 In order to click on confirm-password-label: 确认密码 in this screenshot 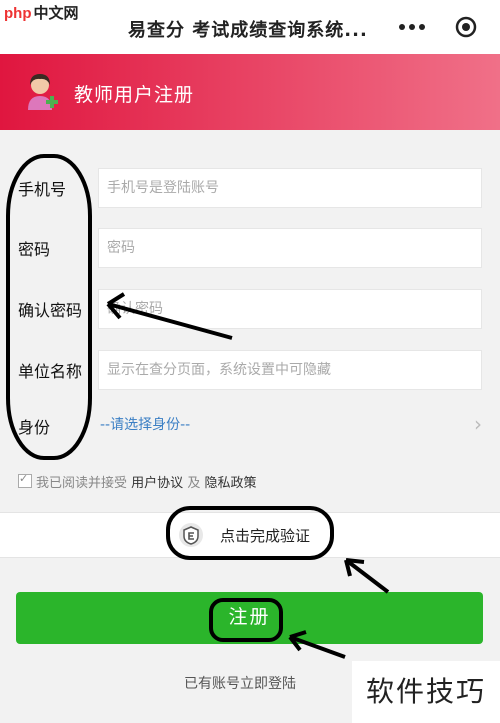, I will do `click(50, 310)`.